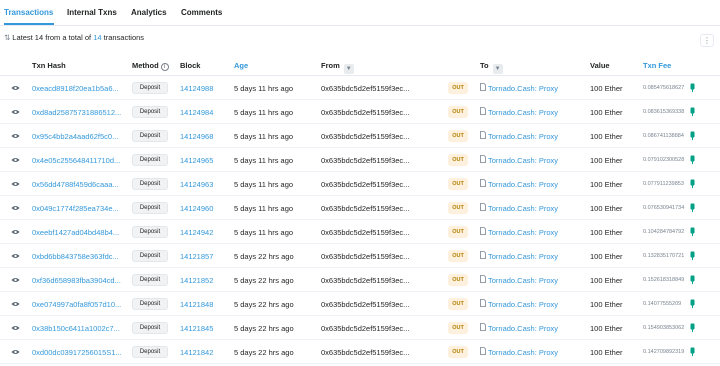 The height and width of the screenshot is (366, 720). Describe the element at coordinates (92, 12) in the screenshot. I see `tab-internal-txns: Internal Txns` at that location.